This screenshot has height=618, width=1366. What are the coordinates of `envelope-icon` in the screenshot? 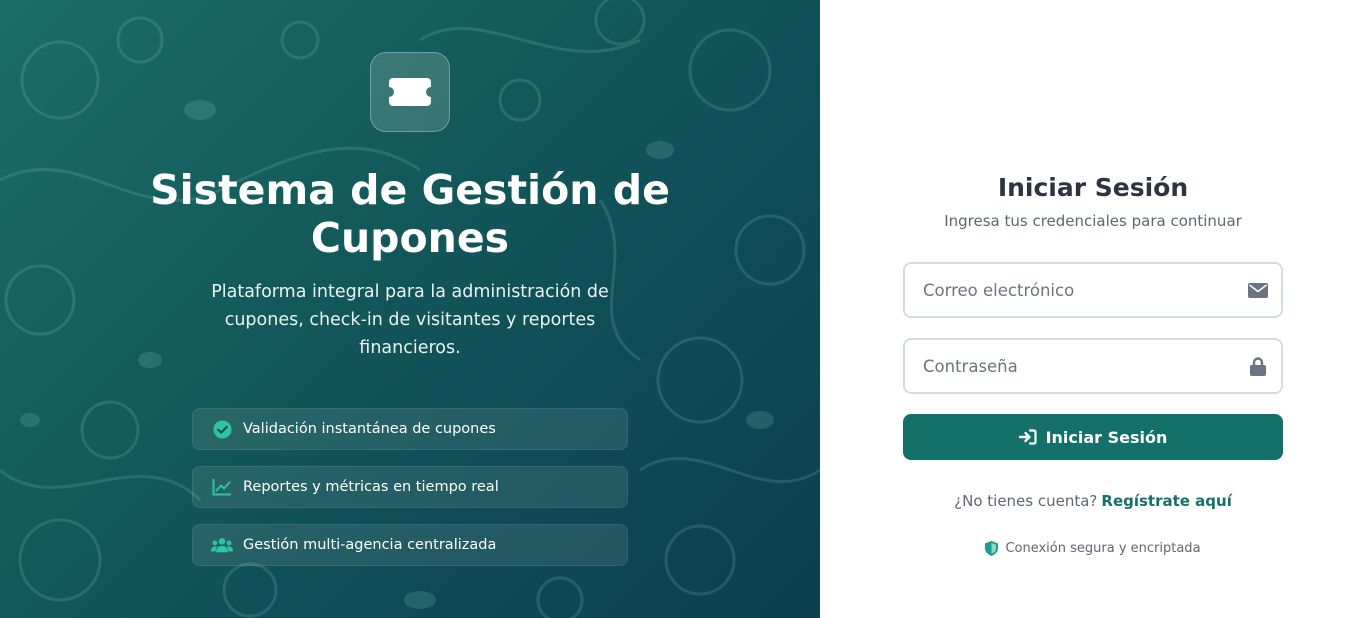 It's located at (1258, 290).